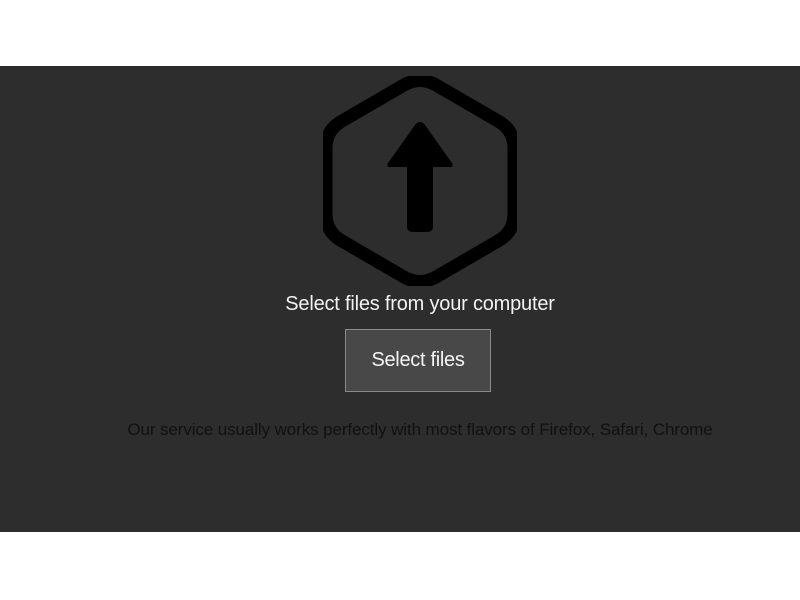 This screenshot has height=600, width=800. I want to click on upload-prompt: Select files from your computer, so click(420, 304).